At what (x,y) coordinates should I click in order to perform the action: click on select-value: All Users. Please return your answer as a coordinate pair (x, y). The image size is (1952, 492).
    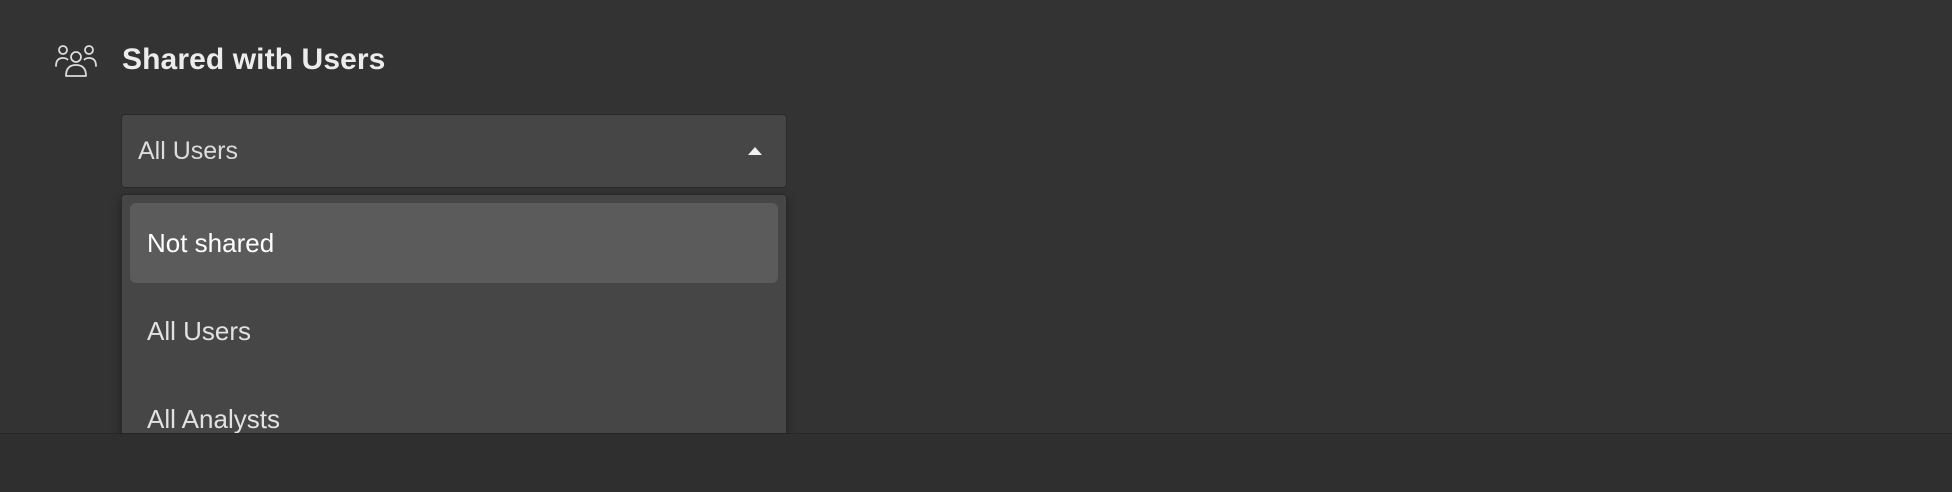
    Looking at the image, I should click on (188, 150).